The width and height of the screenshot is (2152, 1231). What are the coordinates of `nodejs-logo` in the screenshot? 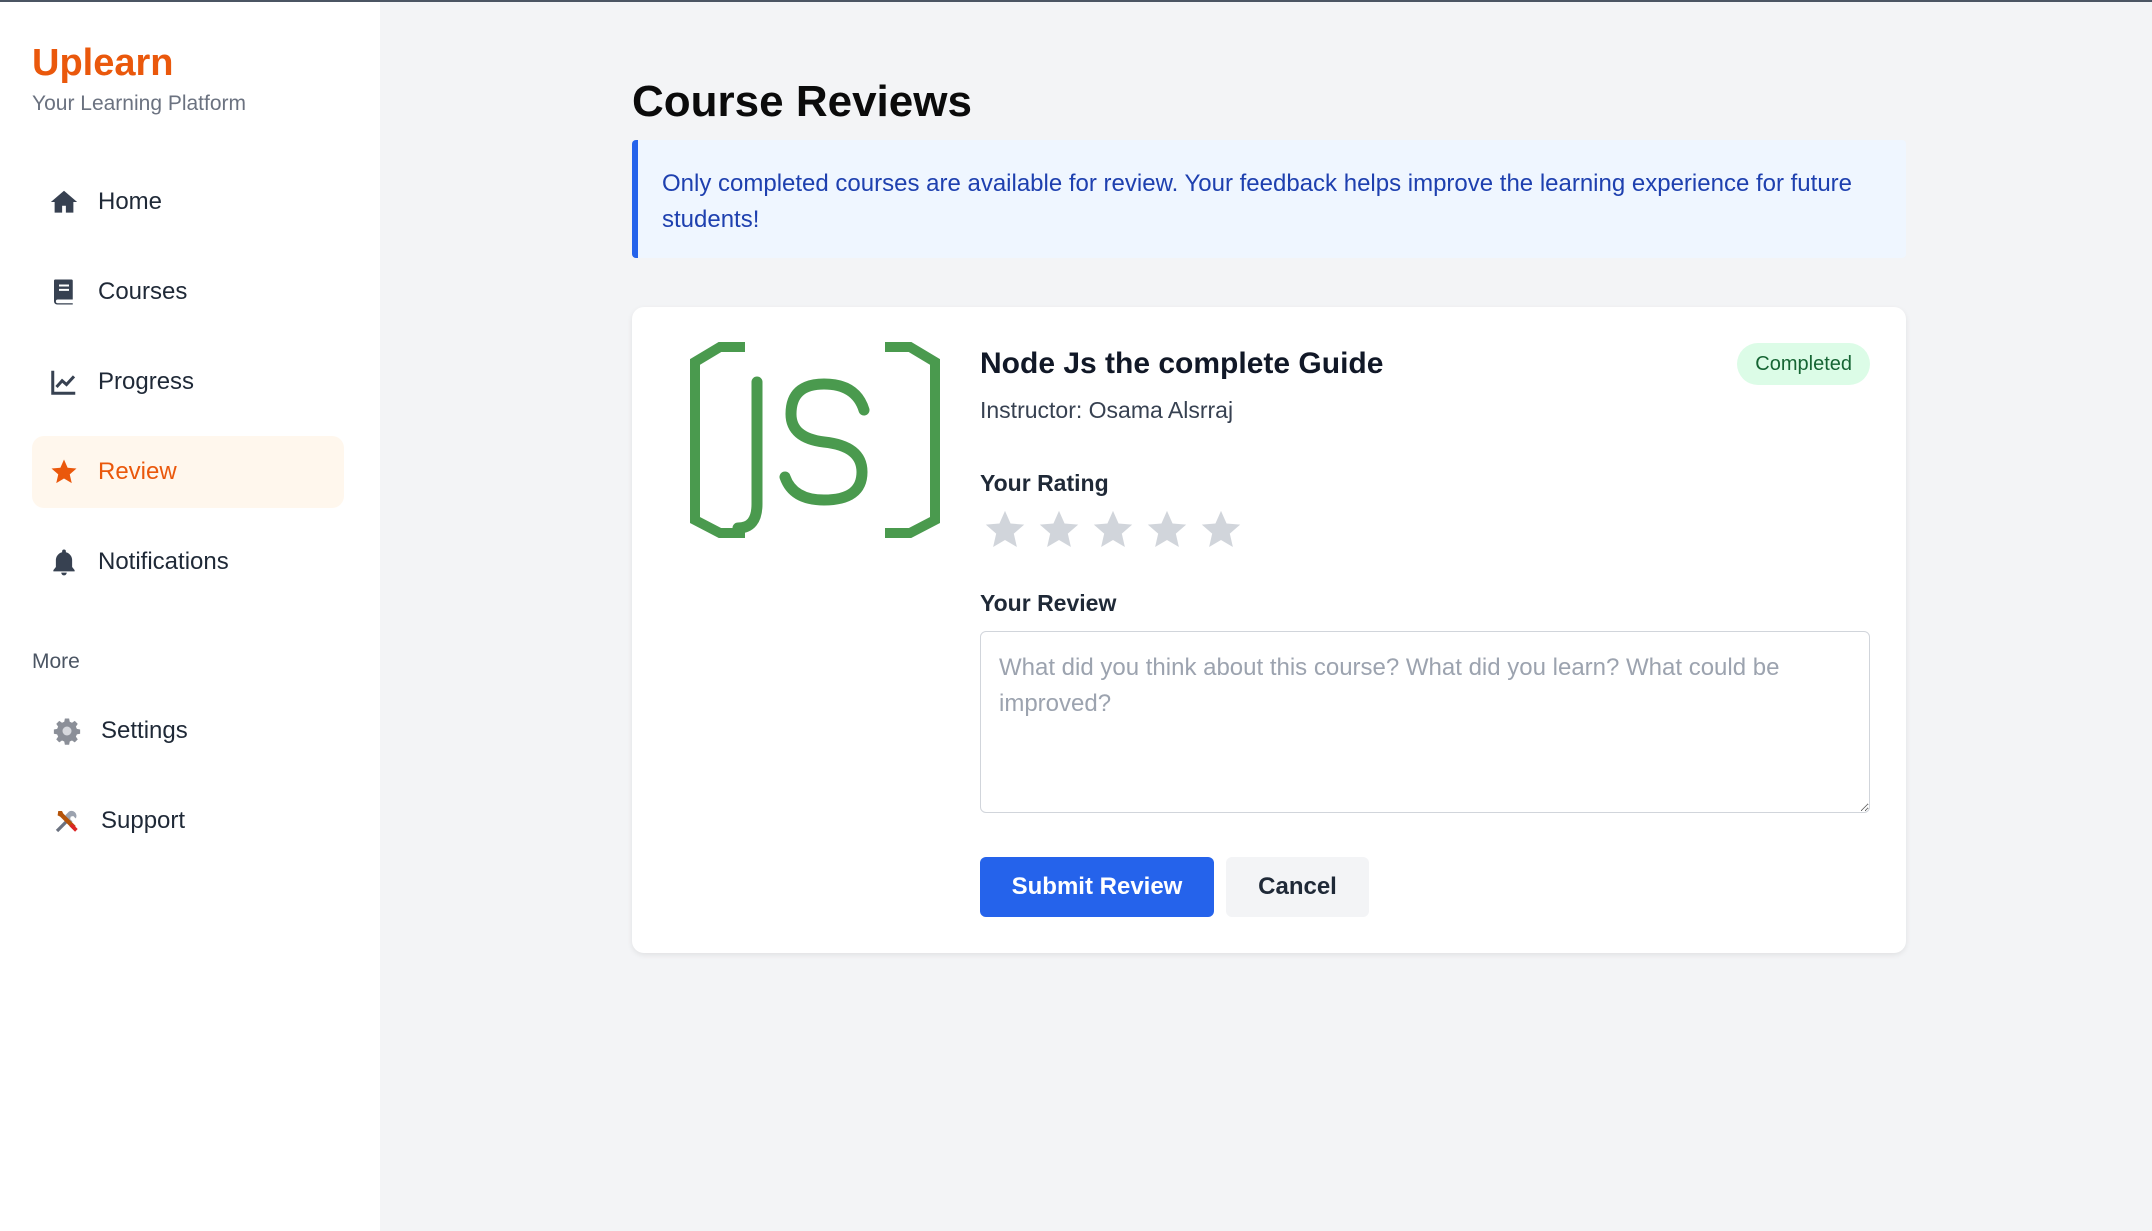 It's located at (815, 440).